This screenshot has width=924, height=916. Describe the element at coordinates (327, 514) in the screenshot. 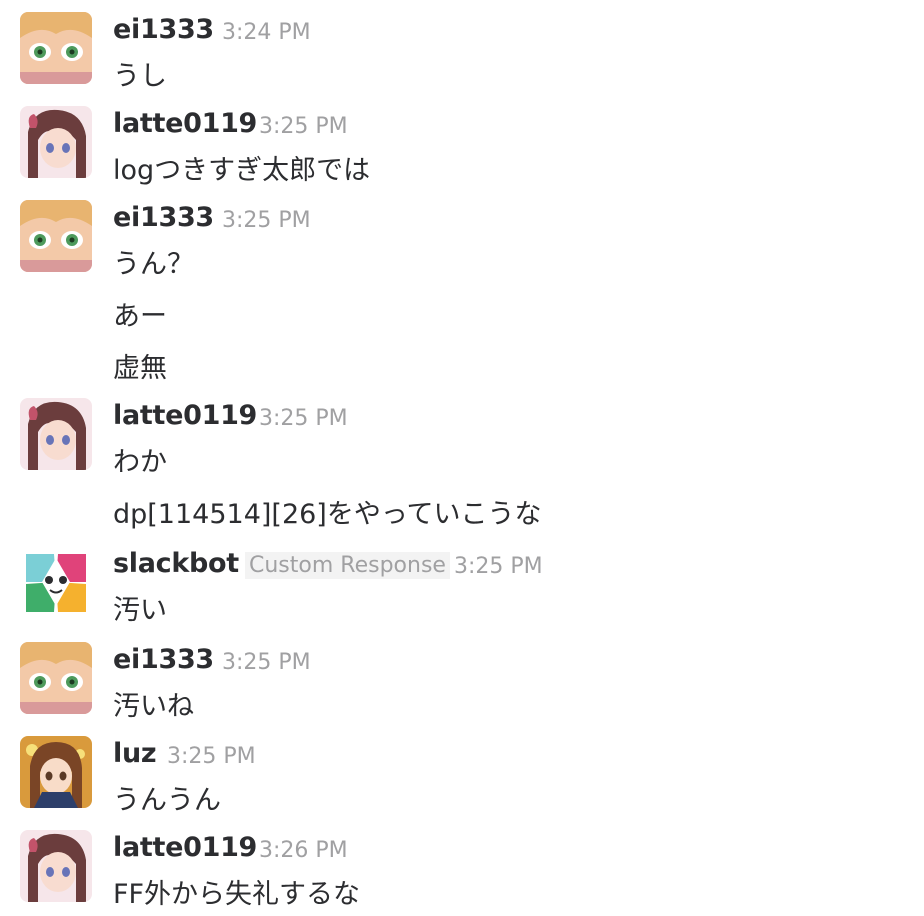

I see `message-text: dp[114514][26]をやっていこうな` at that location.